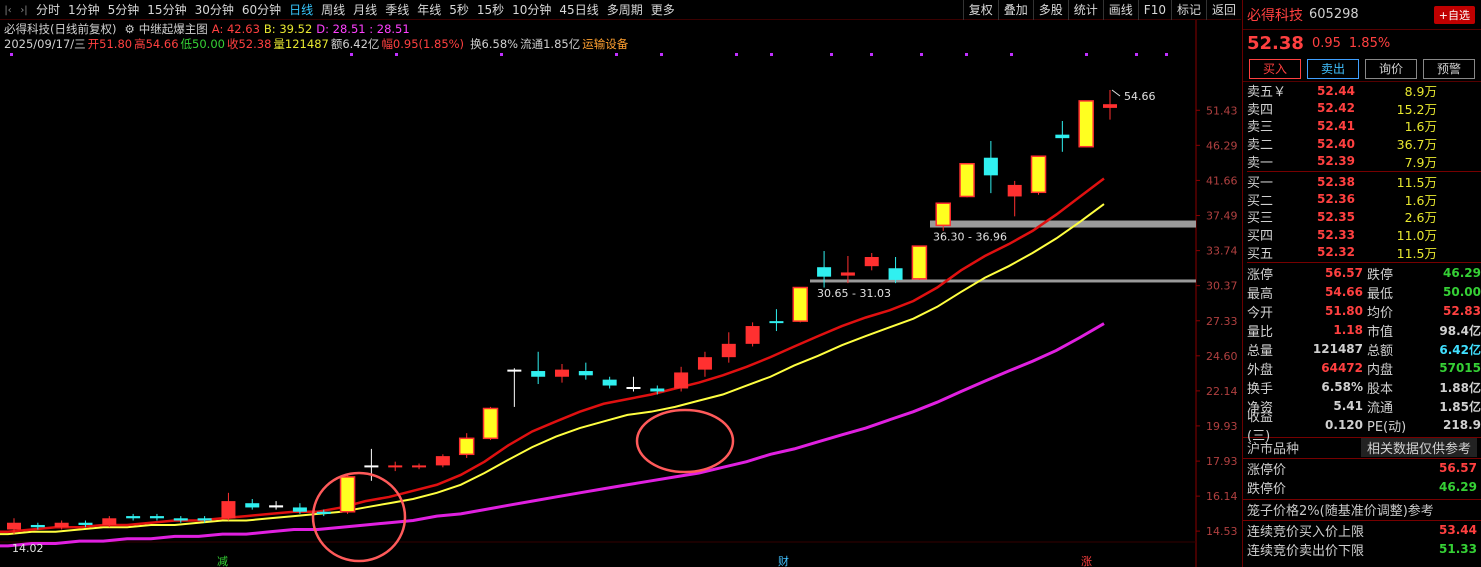 The height and width of the screenshot is (567, 1481). Describe the element at coordinates (1458, 530) in the screenshot. I see `cage-value: 53.44` at that location.